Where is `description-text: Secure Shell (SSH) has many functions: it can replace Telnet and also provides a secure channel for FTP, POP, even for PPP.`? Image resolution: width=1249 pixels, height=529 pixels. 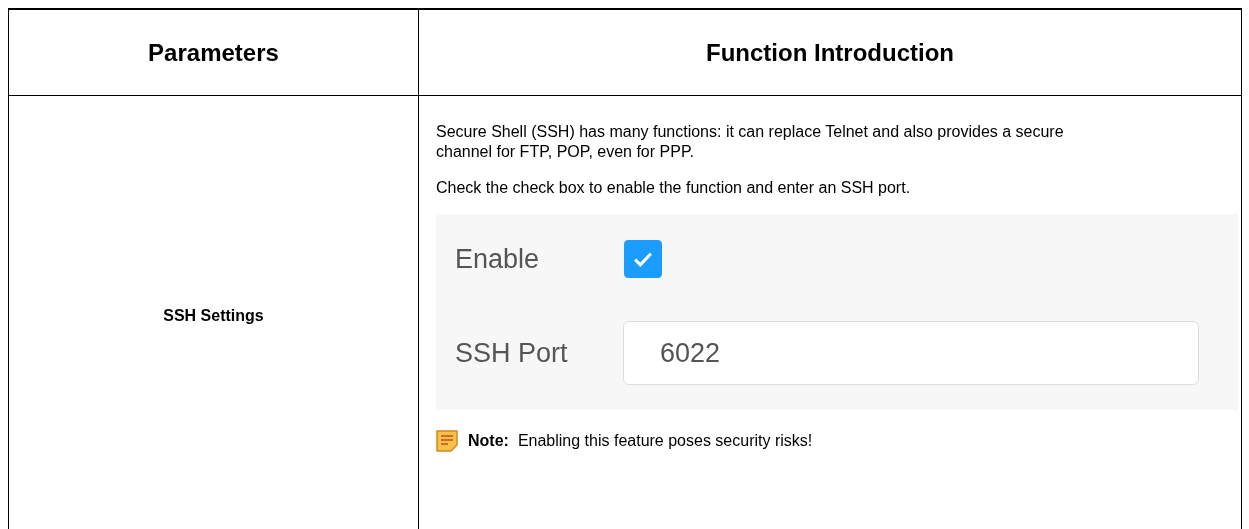
description-text: Secure Shell (SSH) has many functions: it can replace Telnet and also provides a secure channel for FTP, POP, even for PPP. is located at coordinates (750, 142).